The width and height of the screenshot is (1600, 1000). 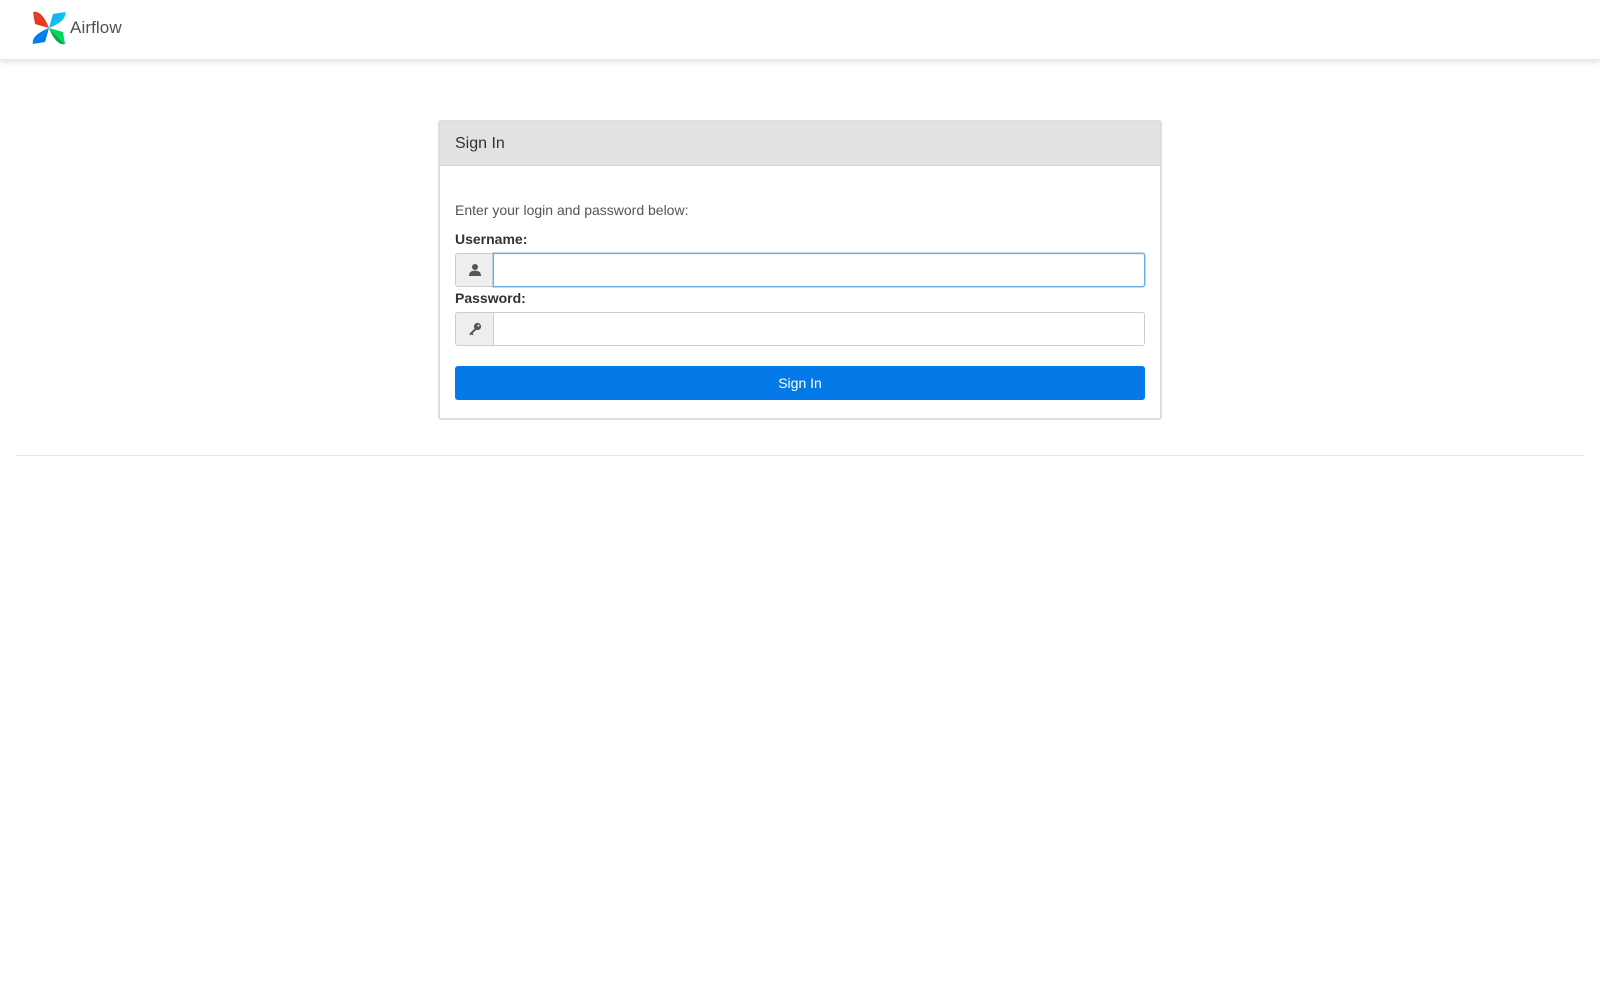 I want to click on airflow-logo-icon, so click(x=49, y=28).